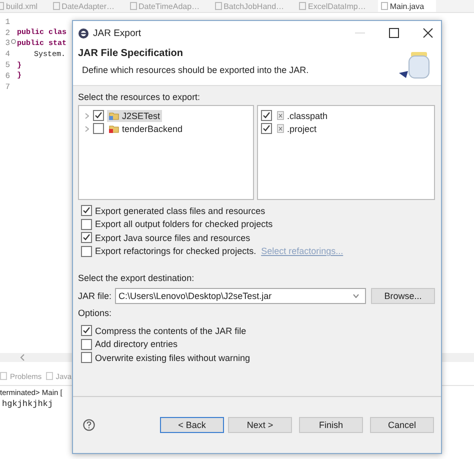 The width and height of the screenshot is (474, 459). I want to click on checkbox-label: Add directory entries, so click(136, 344).